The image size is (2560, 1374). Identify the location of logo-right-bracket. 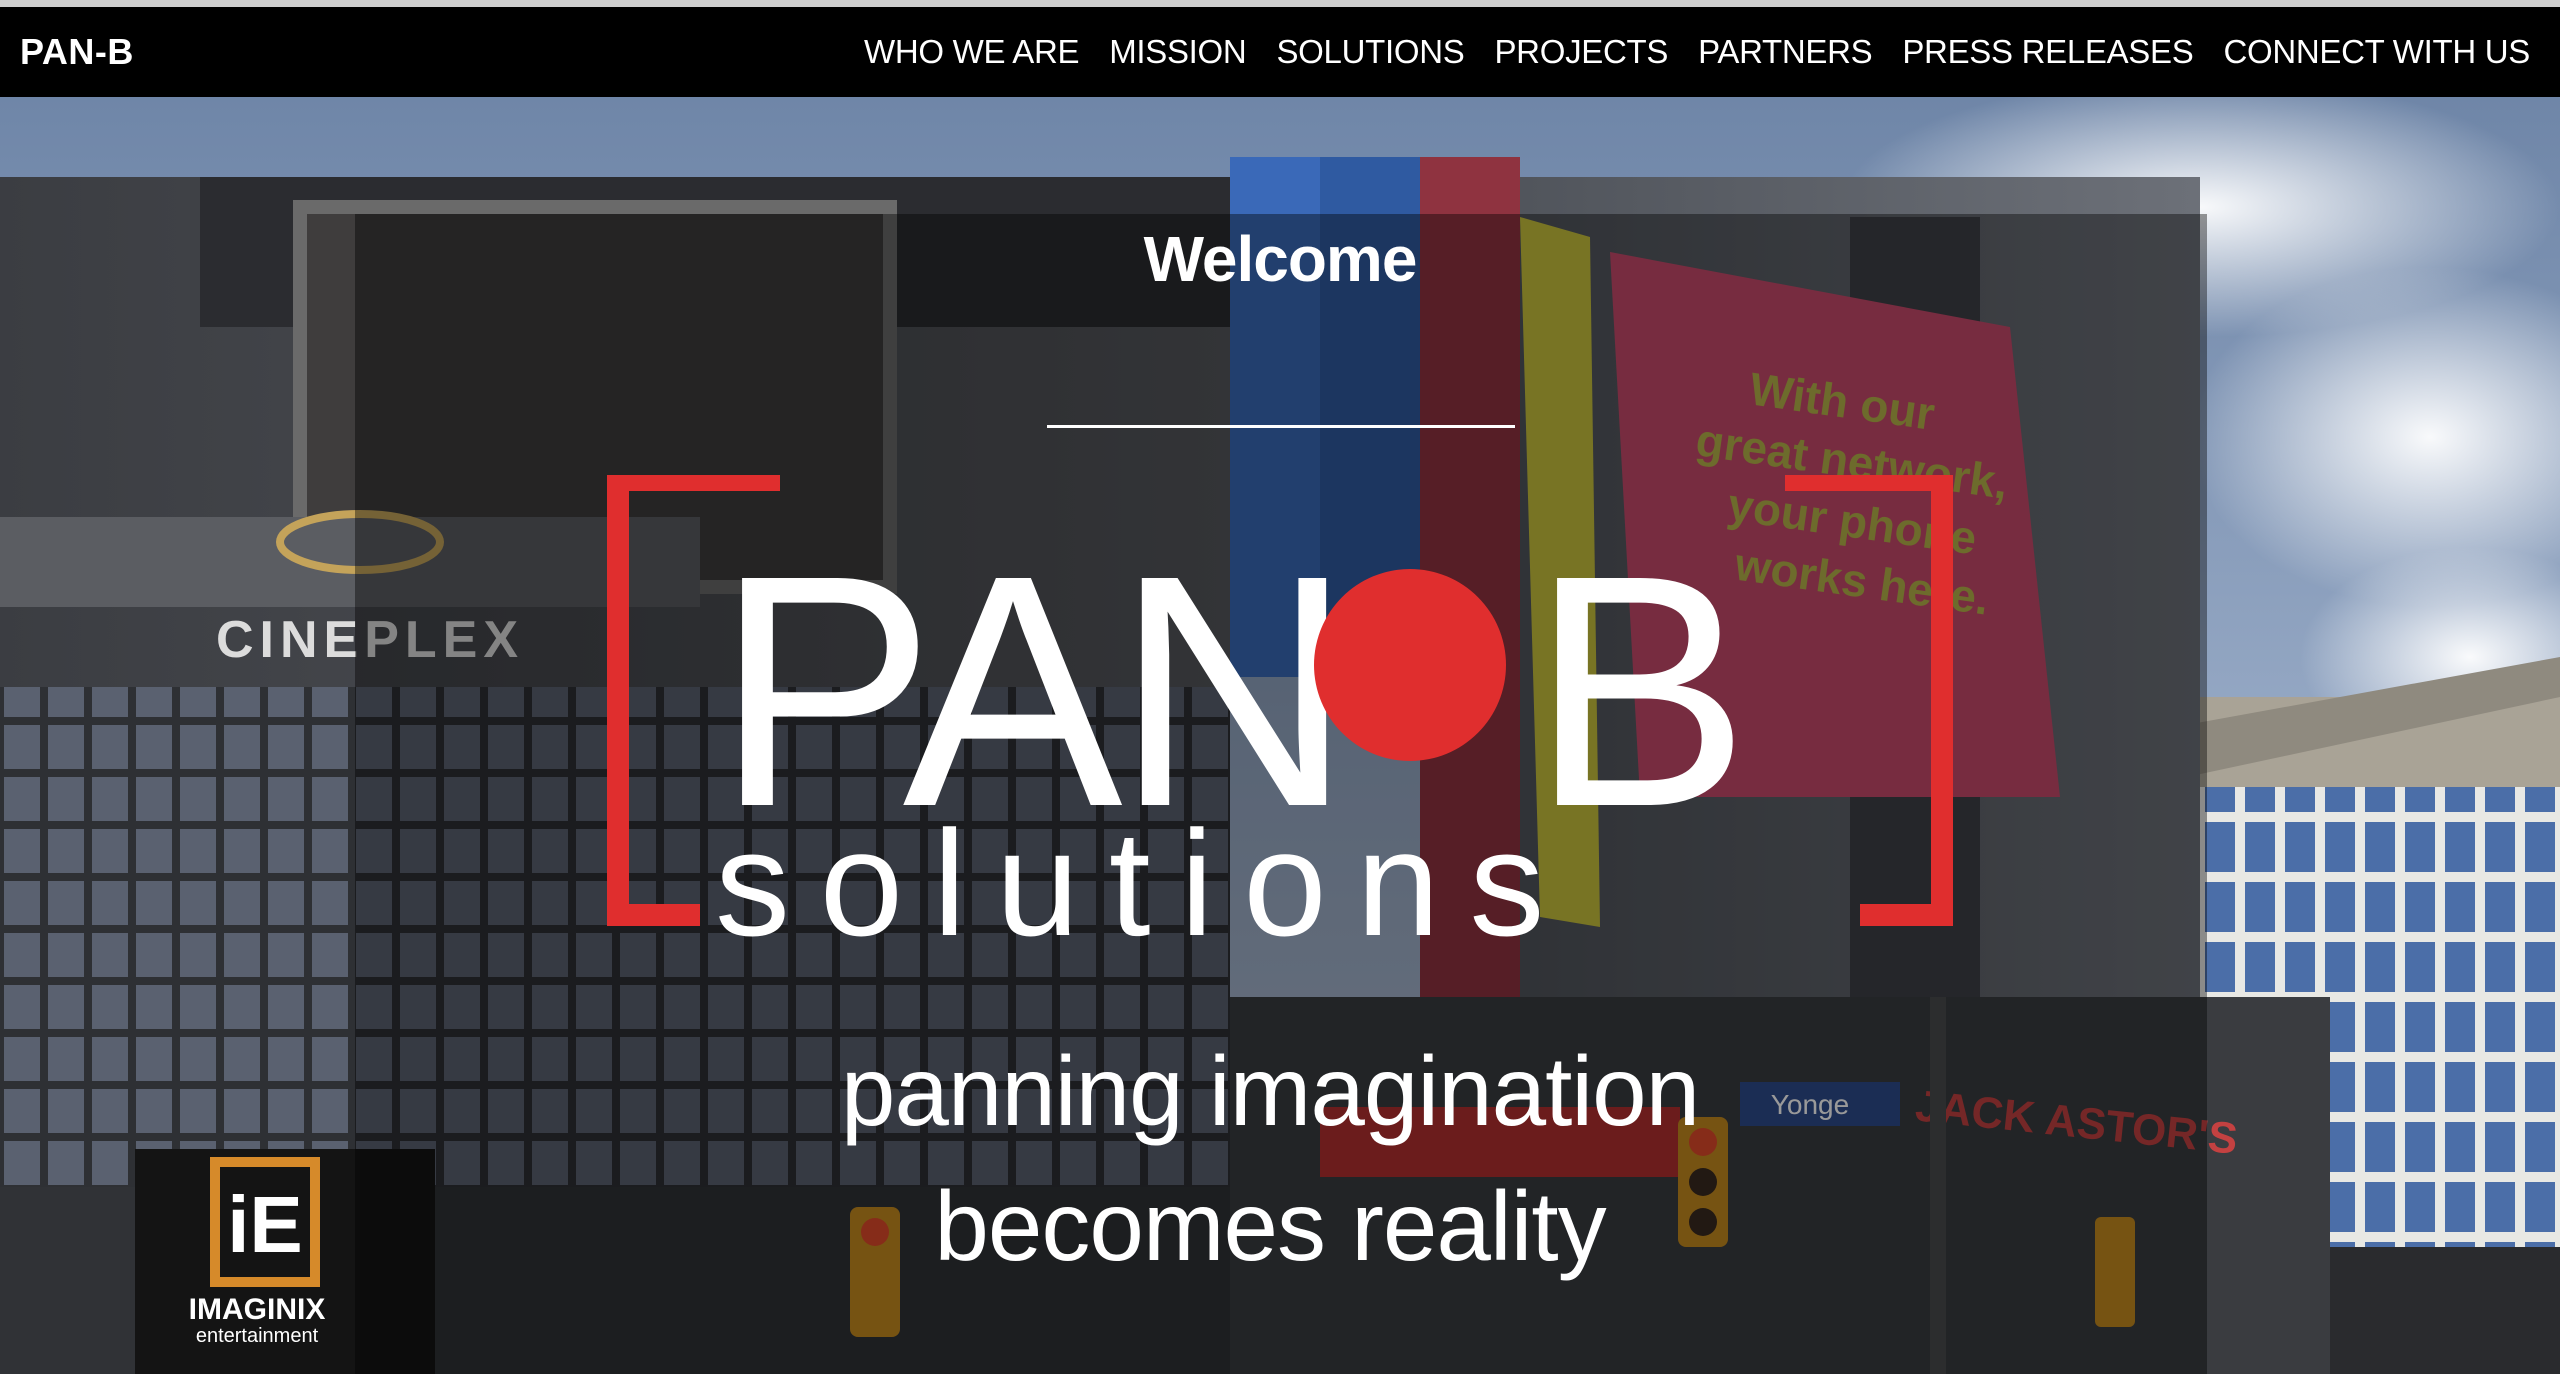
(1869, 700).